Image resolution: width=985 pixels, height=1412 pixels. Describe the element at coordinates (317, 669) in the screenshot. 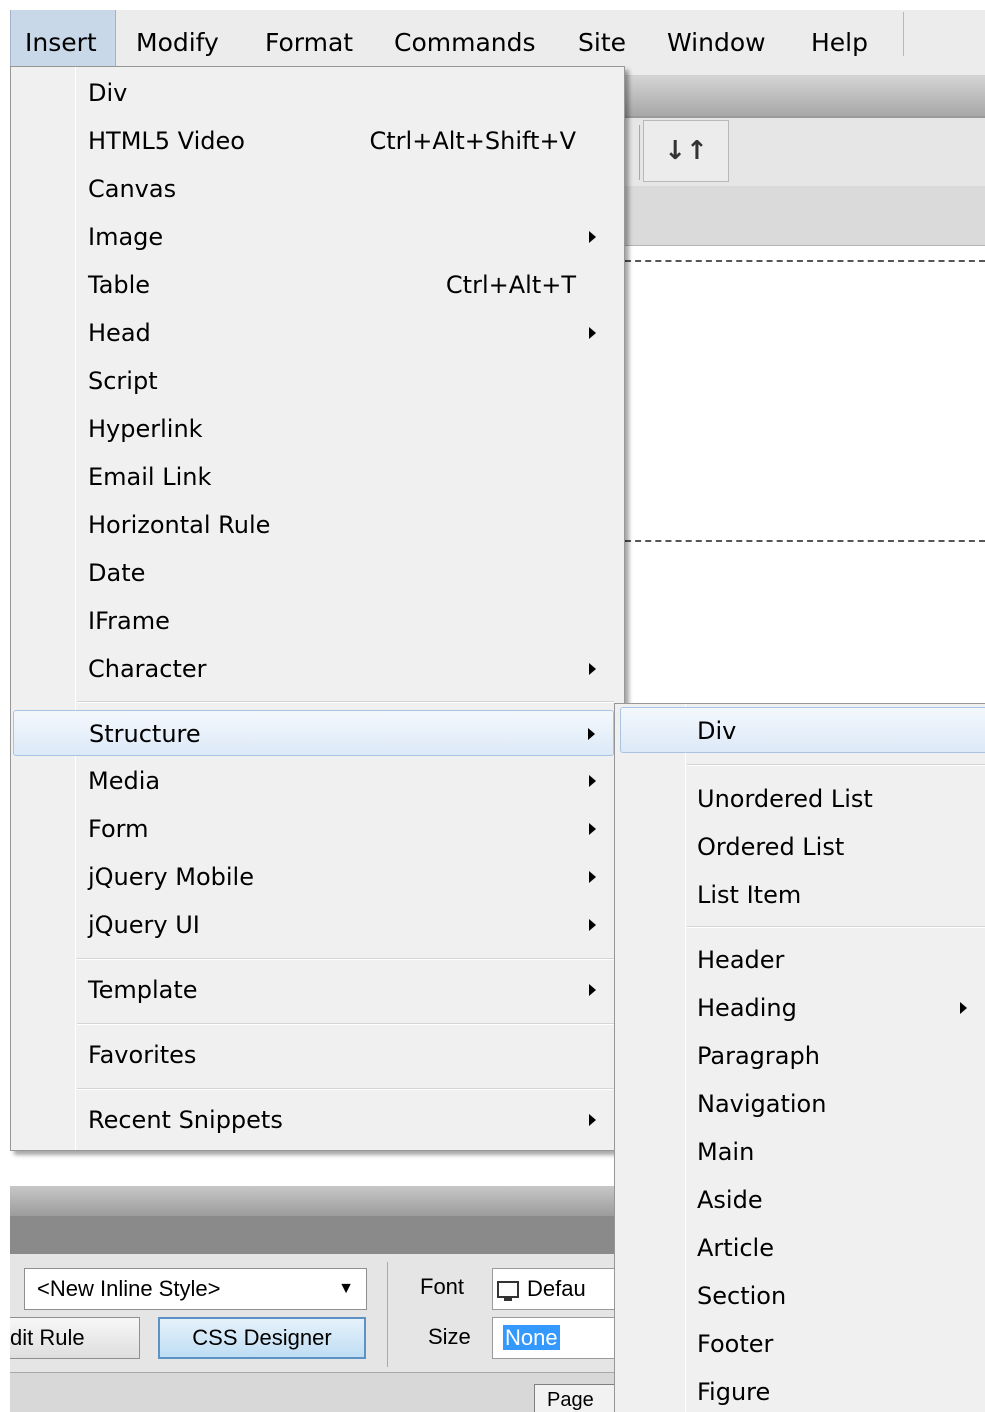

I see `menu-item-character: Character` at that location.